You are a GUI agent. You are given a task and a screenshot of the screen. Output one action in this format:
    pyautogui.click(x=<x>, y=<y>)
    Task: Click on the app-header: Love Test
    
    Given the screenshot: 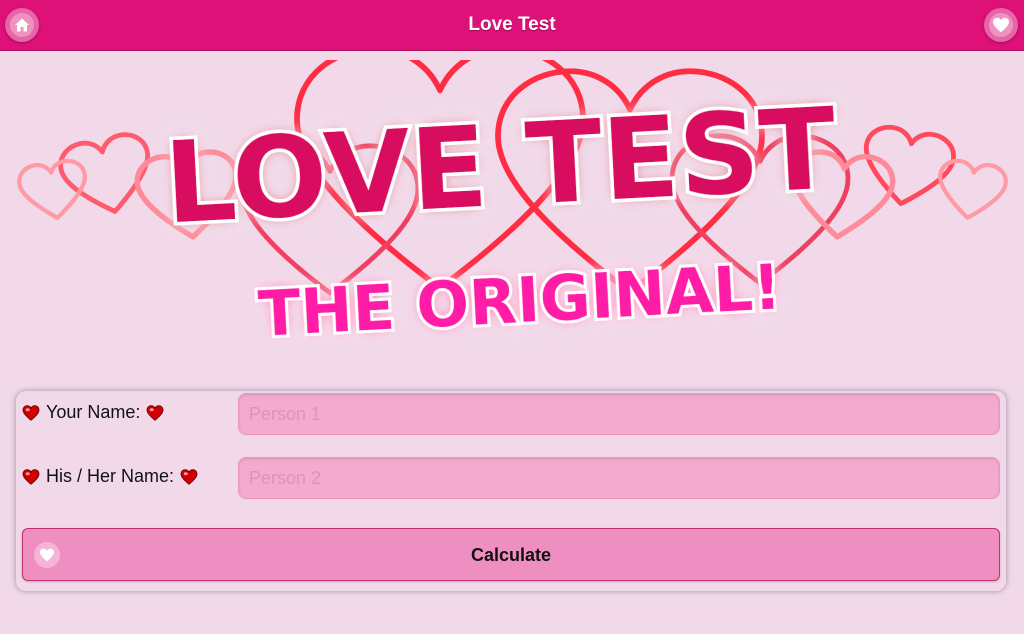 What is the action you would take?
    pyautogui.click(x=512, y=25)
    